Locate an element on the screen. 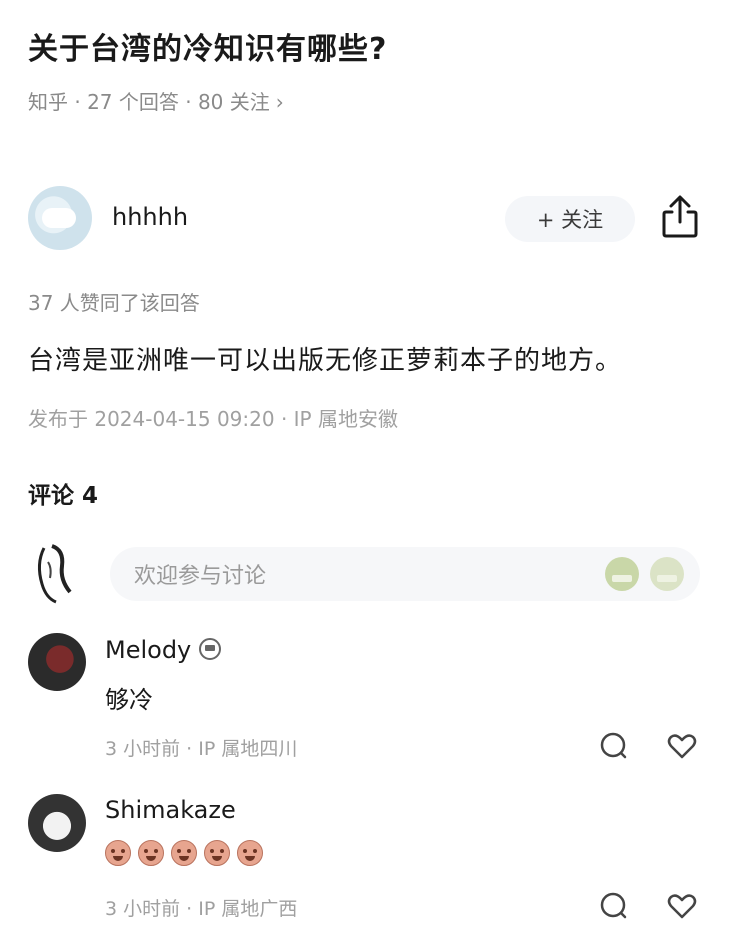  author-avatar is located at coordinates (60, 218).